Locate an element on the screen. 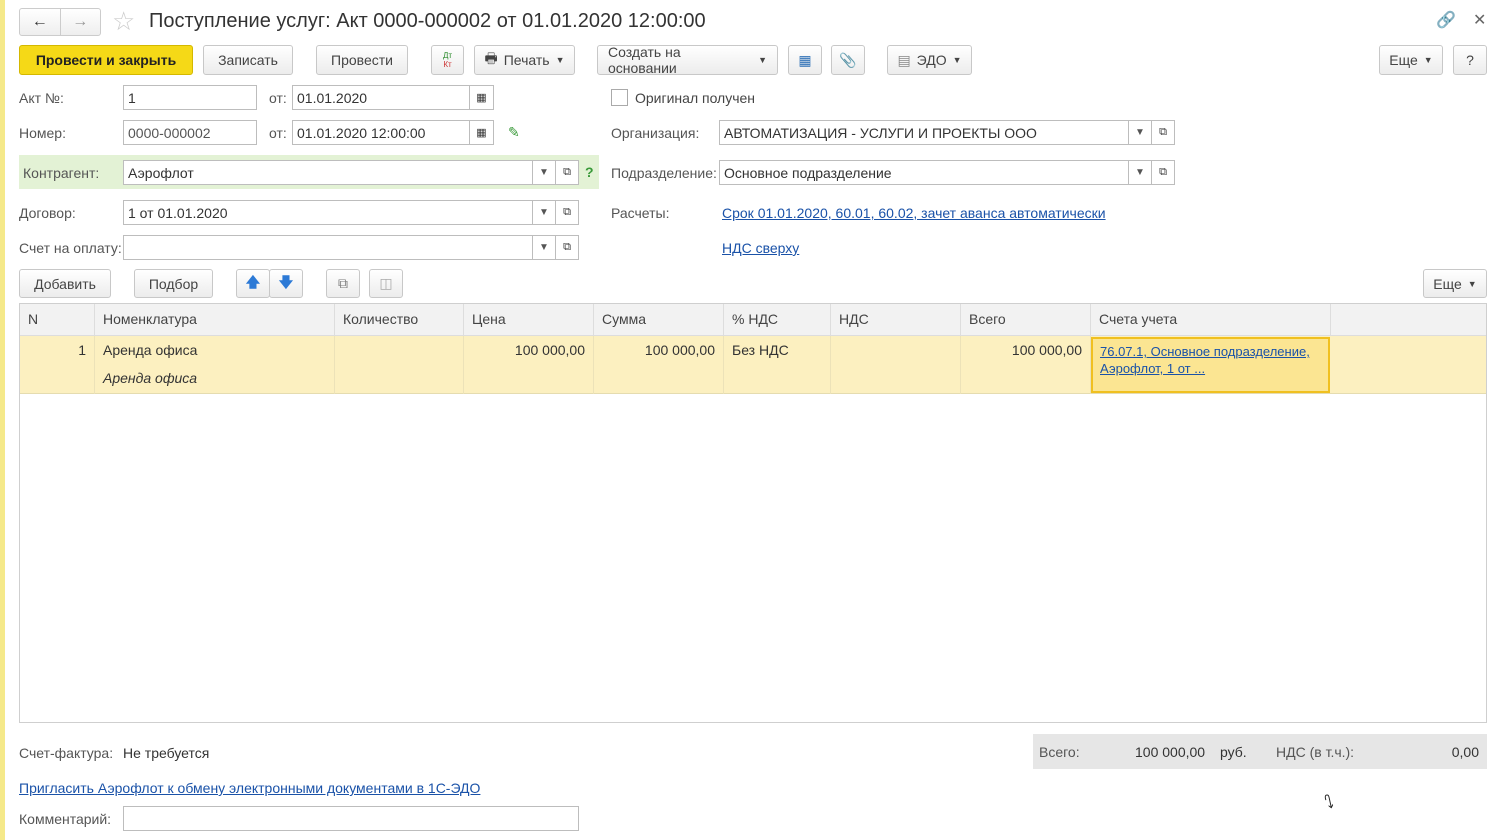 The width and height of the screenshot is (1500, 840). col-header-vat: НДС is located at coordinates (896, 320).